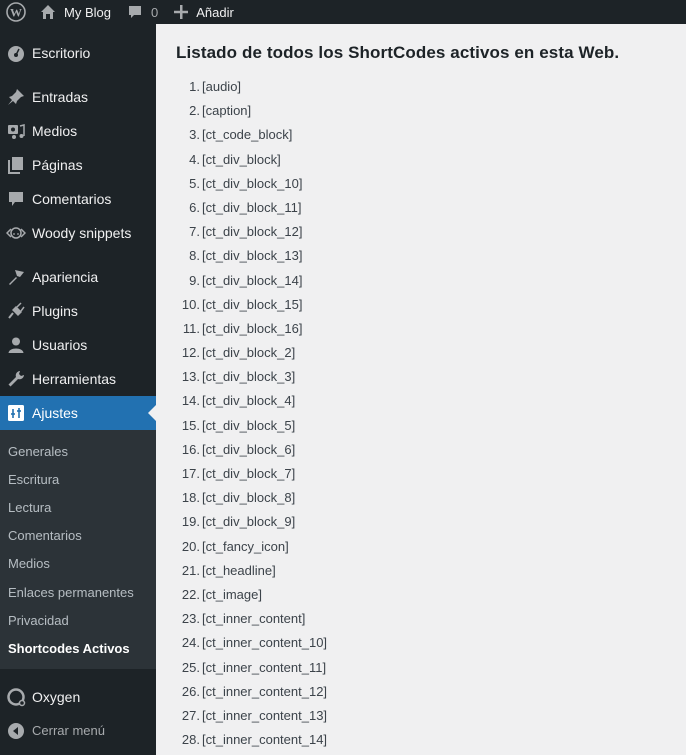 This screenshot has width=686, height=755. What do you see at coordinates (239, 570) in the screenshot?
I see `shortcode-name: [ct_headline]` at bounding box center [239, 570].